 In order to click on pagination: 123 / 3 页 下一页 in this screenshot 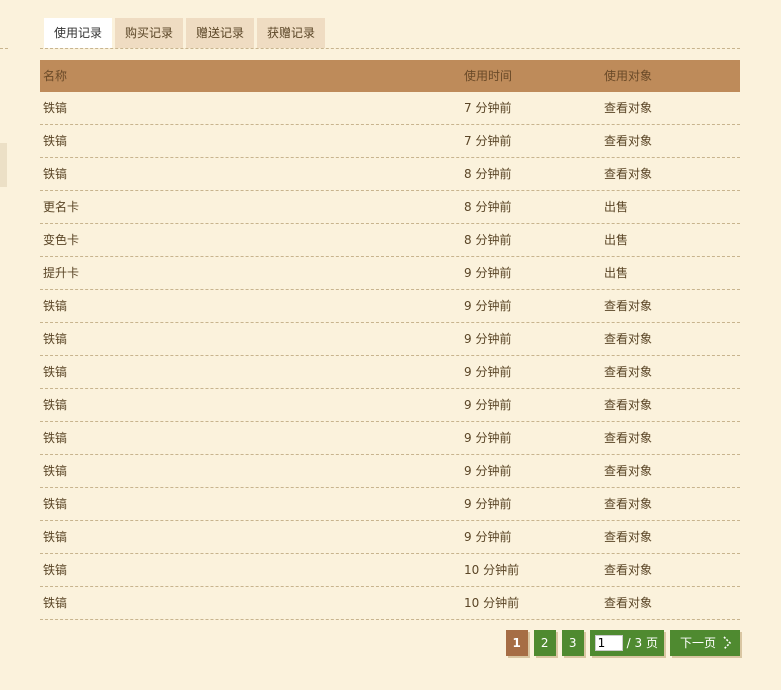, I will do `click(620, 643)`.